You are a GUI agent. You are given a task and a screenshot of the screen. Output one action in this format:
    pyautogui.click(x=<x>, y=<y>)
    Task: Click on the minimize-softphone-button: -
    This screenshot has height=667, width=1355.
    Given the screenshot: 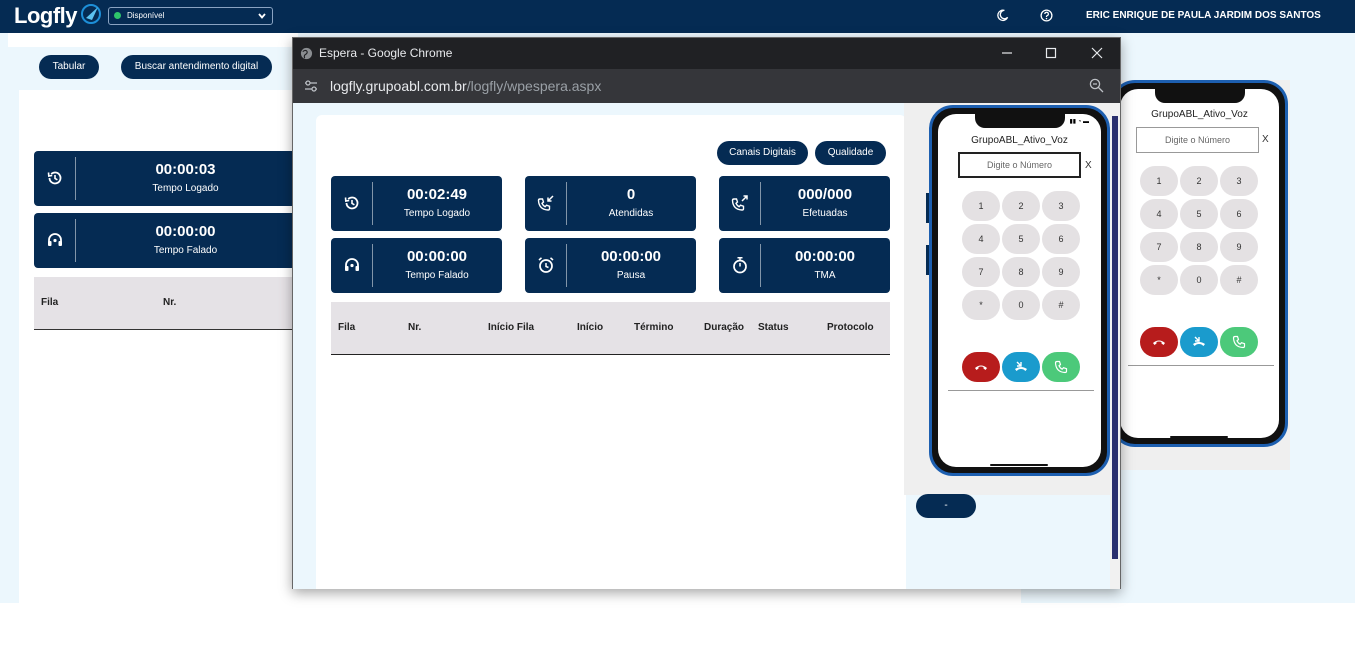 What is the action you would take?
    pyautogui.click(x=946, y=506)
    